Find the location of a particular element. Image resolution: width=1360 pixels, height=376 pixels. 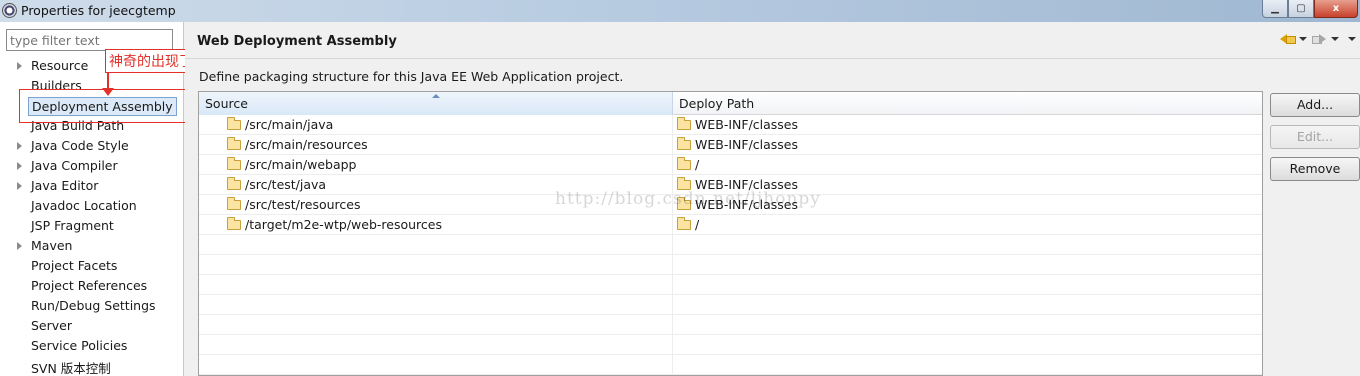

table-row: /src/main/resources WEB-INF/classes is located at coordinates (730, 145).